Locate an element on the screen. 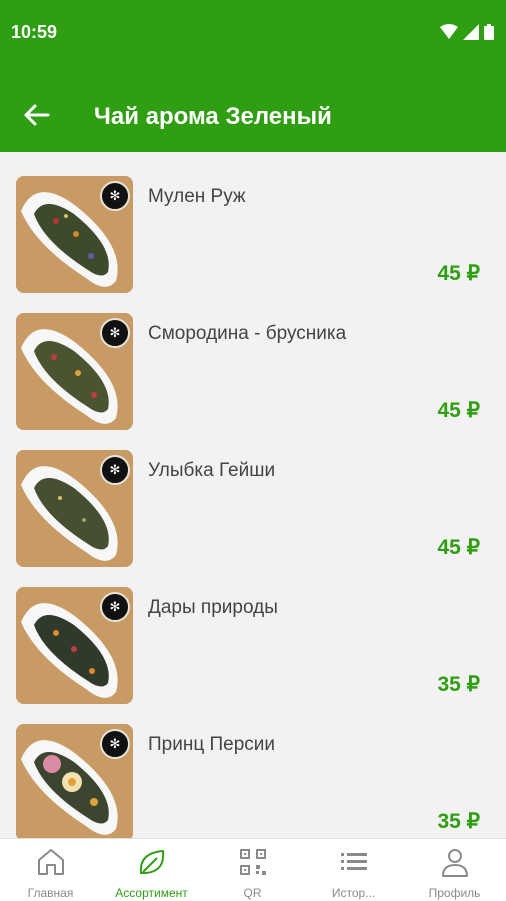 This screenshot has width=506, height=901. bottom-navigation: Главная Ассортимент QR Истор... Профиль is located at coordinates (253, 869).